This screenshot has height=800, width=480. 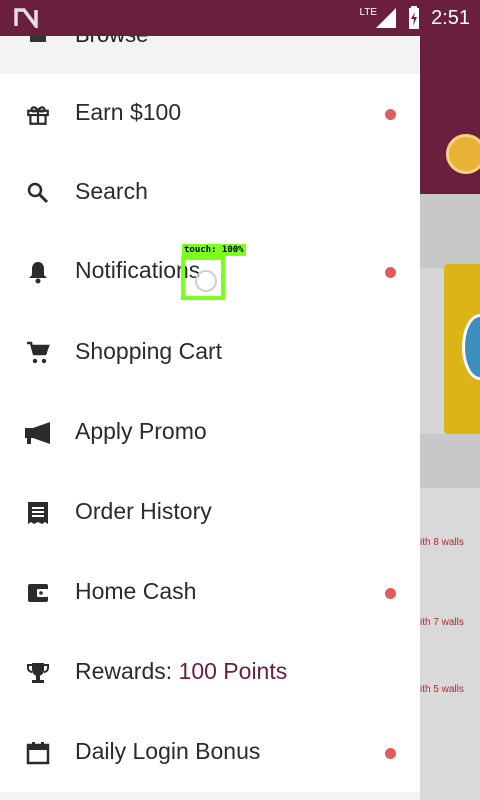 I want to click on signal-icon, so click(x=386, y=18).